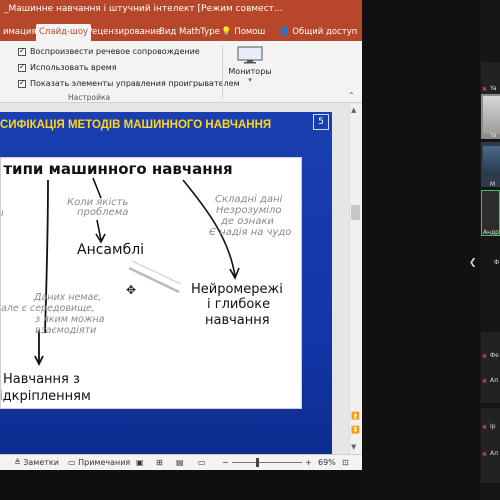  Describe the element at coordinates (102, 212) in the screenshot. I see `note-quality-line2: проблема` at that location.